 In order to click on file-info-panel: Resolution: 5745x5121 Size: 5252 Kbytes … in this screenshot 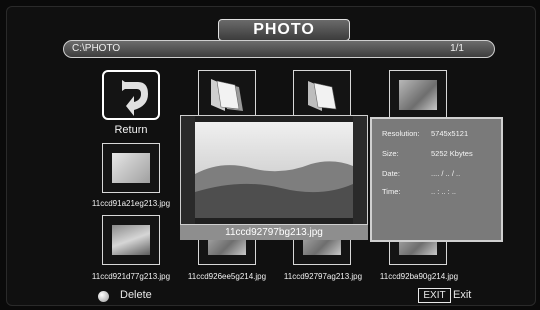, I will do `click(436, 179)`.